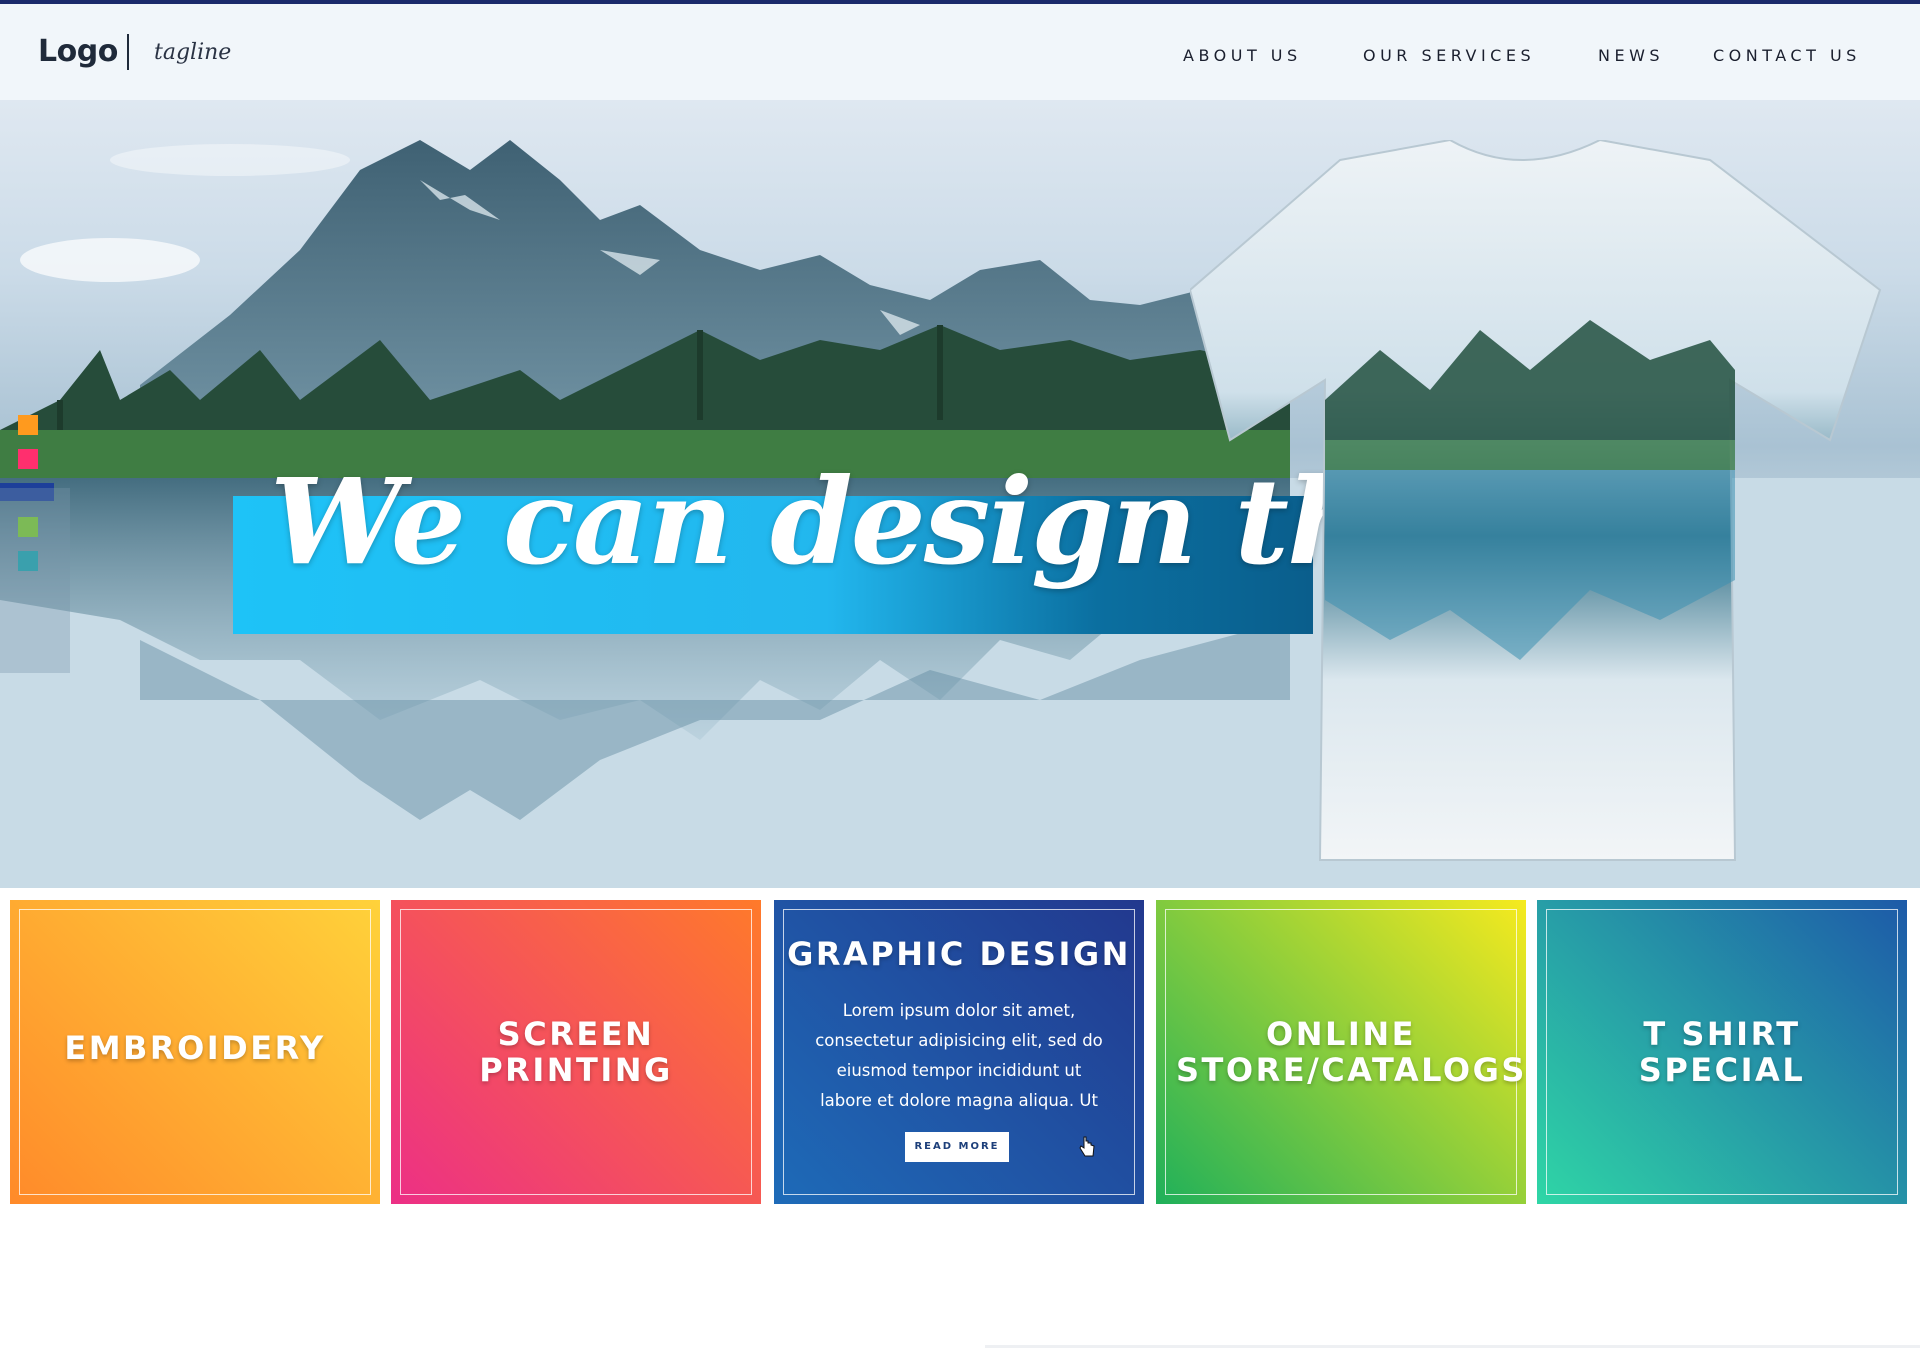 This screenshot has width=1920, height=1350. Describe the element at coordinates (959, 954) in the screenshot. I see `tile-title: GRAPHIC DESIGN` at that location.